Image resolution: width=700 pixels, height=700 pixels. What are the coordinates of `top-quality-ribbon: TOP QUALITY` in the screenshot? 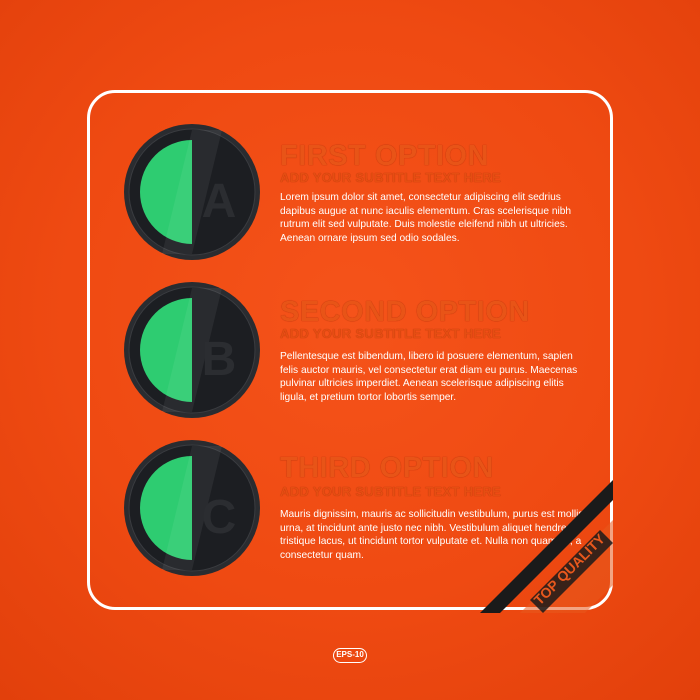 It's located at (545, 545).